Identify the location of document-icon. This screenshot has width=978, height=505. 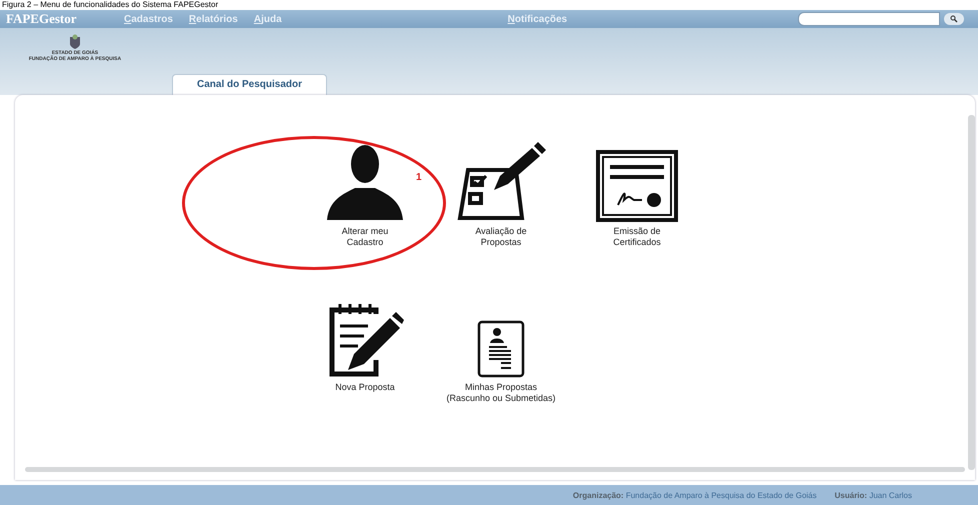
(501, 349).